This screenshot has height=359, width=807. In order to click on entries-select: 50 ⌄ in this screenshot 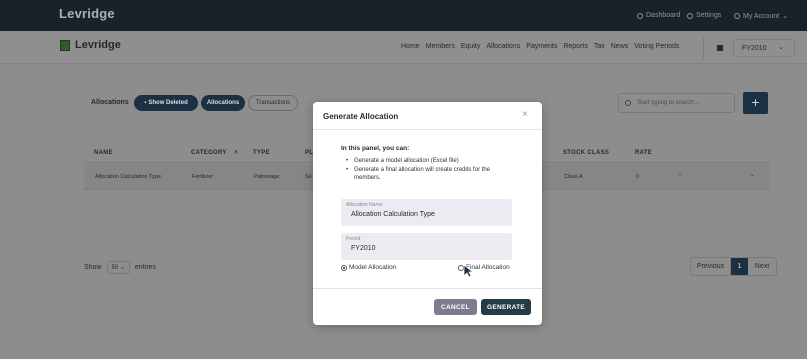, I will do `click(118, 267)`.